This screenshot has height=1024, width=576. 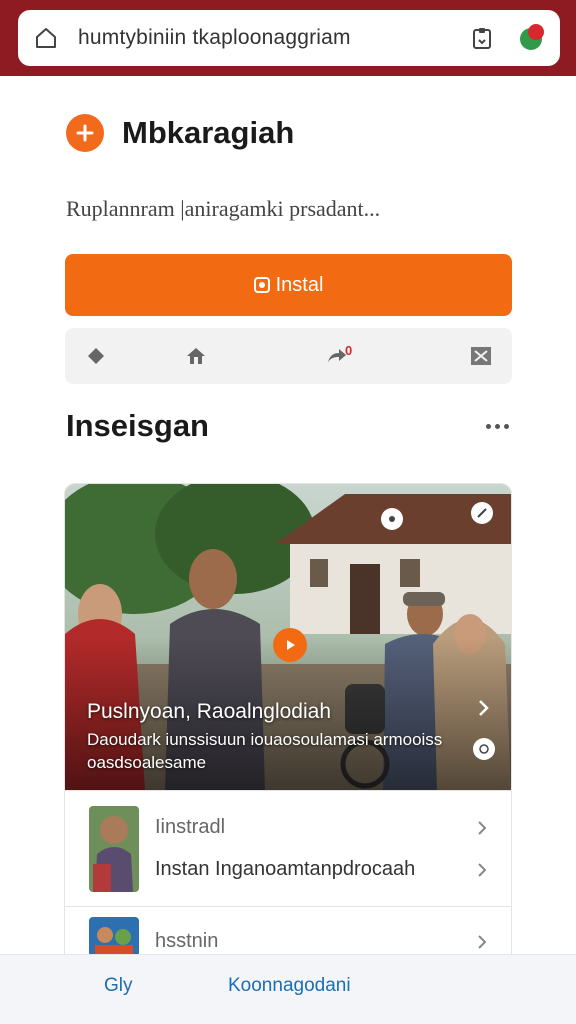 What do you see at coordinates (482, 38) in the screenshot?
I see `clipboard-icon` at bounding box center [482, 38].